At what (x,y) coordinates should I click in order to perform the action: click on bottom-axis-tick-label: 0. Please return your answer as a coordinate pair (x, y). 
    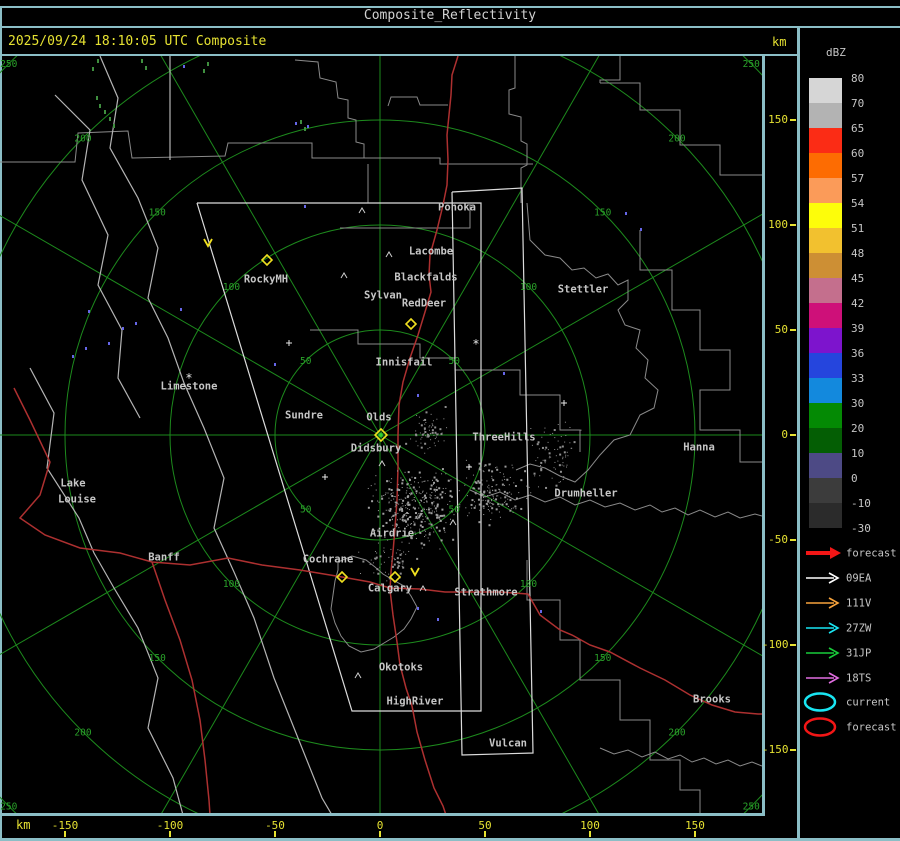
    Looking at the image, I should click on (380, 825).